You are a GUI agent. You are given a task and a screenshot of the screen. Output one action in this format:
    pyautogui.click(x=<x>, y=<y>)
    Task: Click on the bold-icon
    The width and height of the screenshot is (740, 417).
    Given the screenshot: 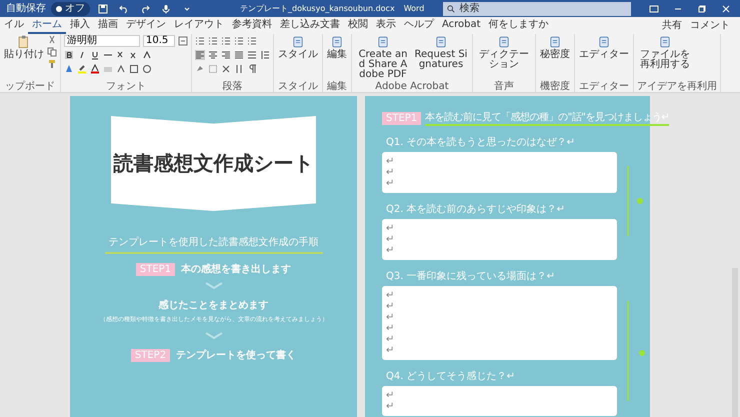 What is the action you would take?
    pyautogui.click(x=69, y=55)
    